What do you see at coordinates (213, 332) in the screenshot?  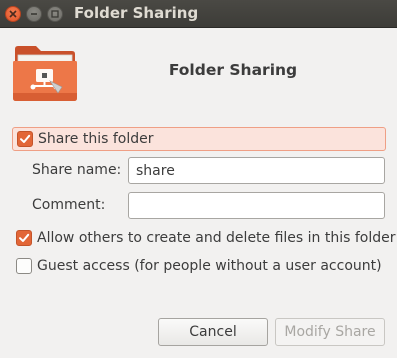 I see `cancel-button: Cancel` at bounding box center [213, 332].